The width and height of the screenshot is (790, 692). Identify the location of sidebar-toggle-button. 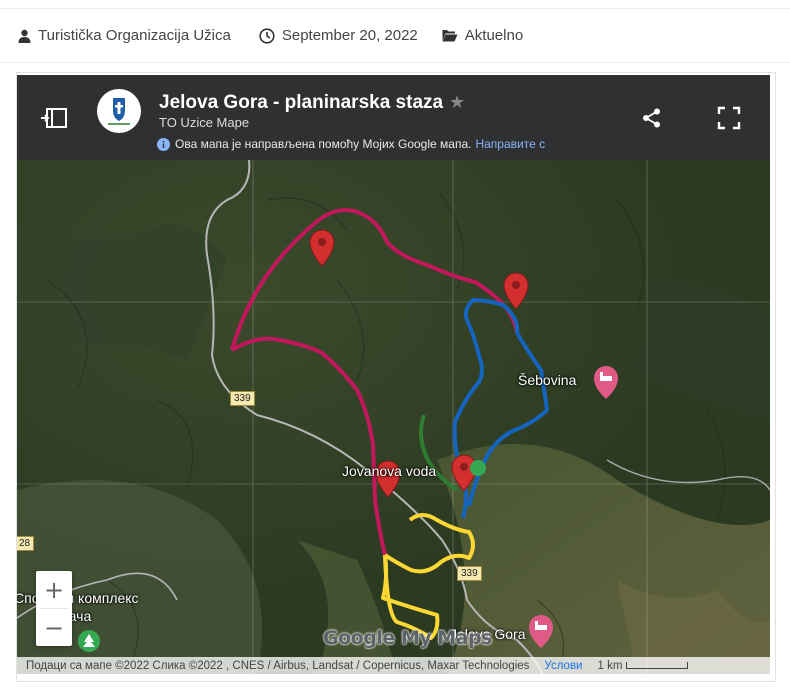
(54, 118).